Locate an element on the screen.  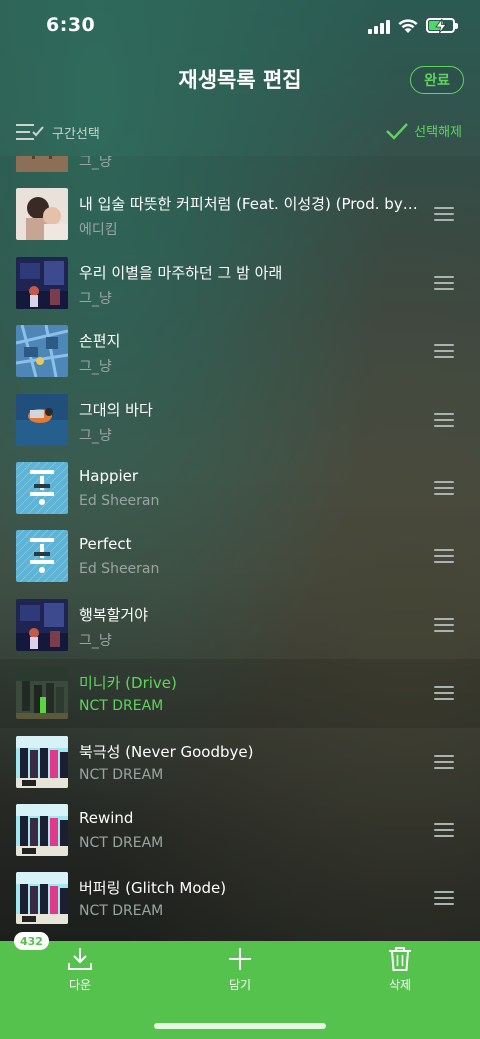
track-title: Happier is located at coordinates (109, 475).